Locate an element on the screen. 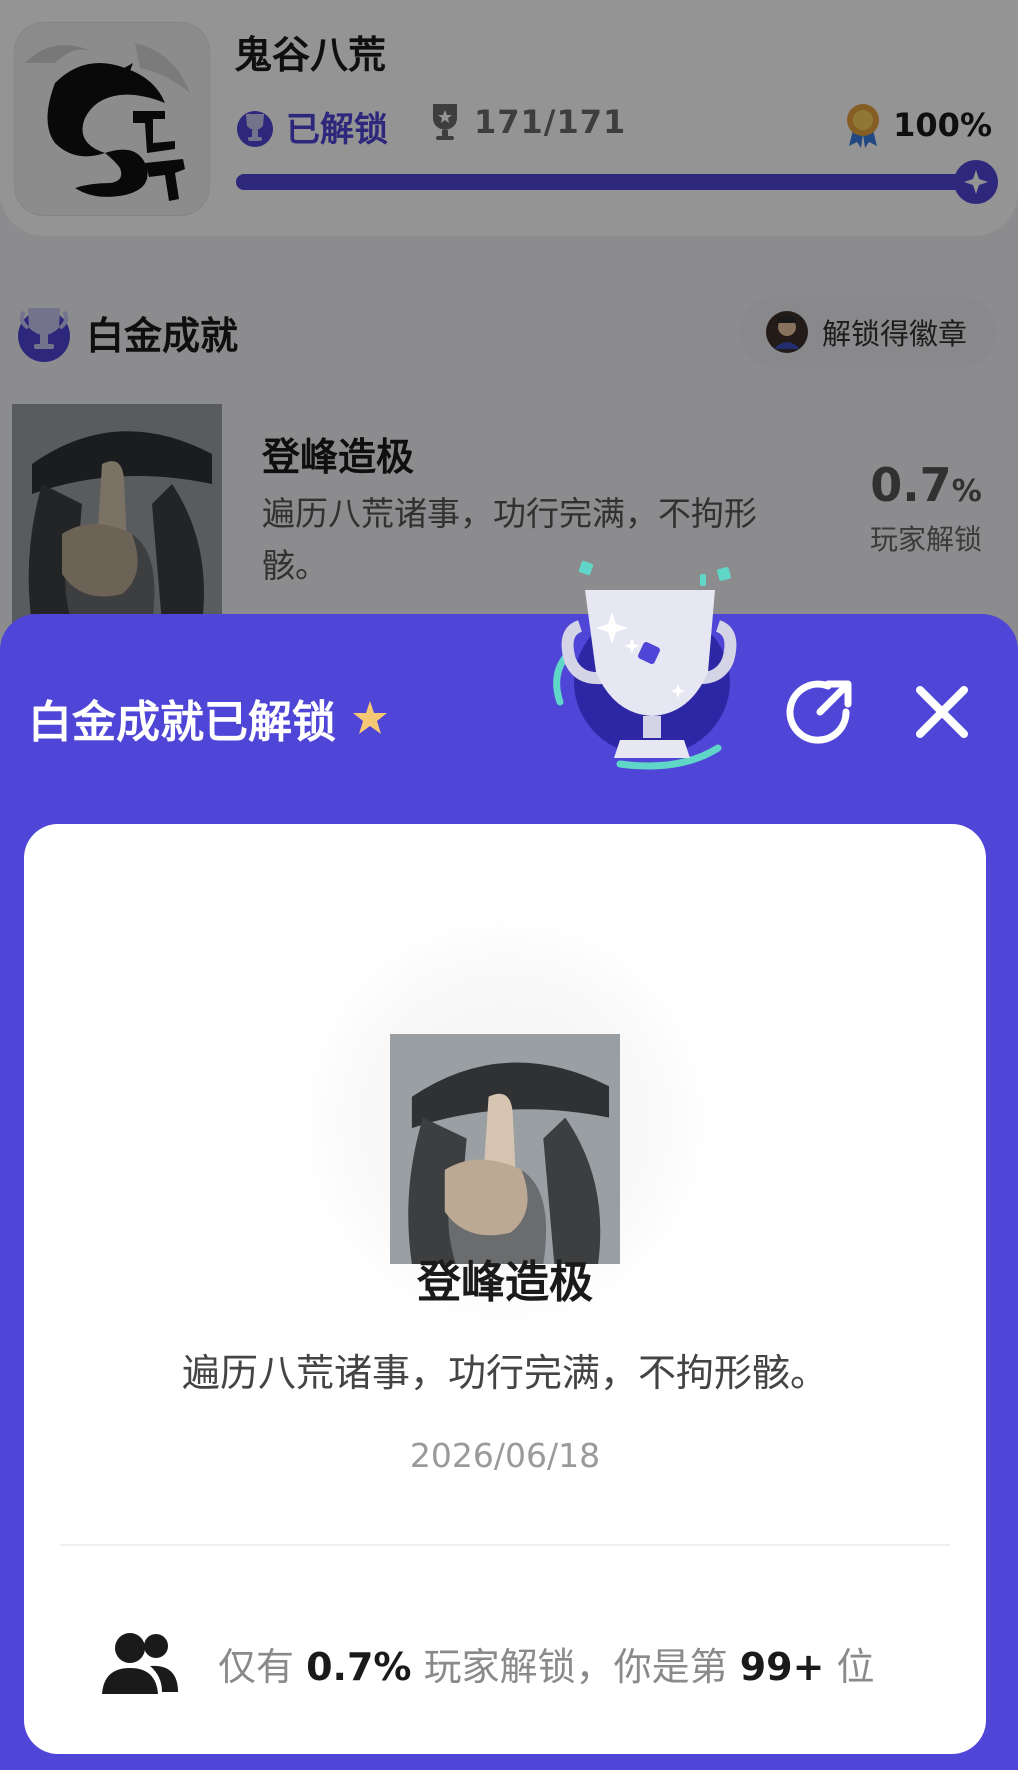  sheet-title-label: 白金成就已解锁 is located at coordinates (182, 722).